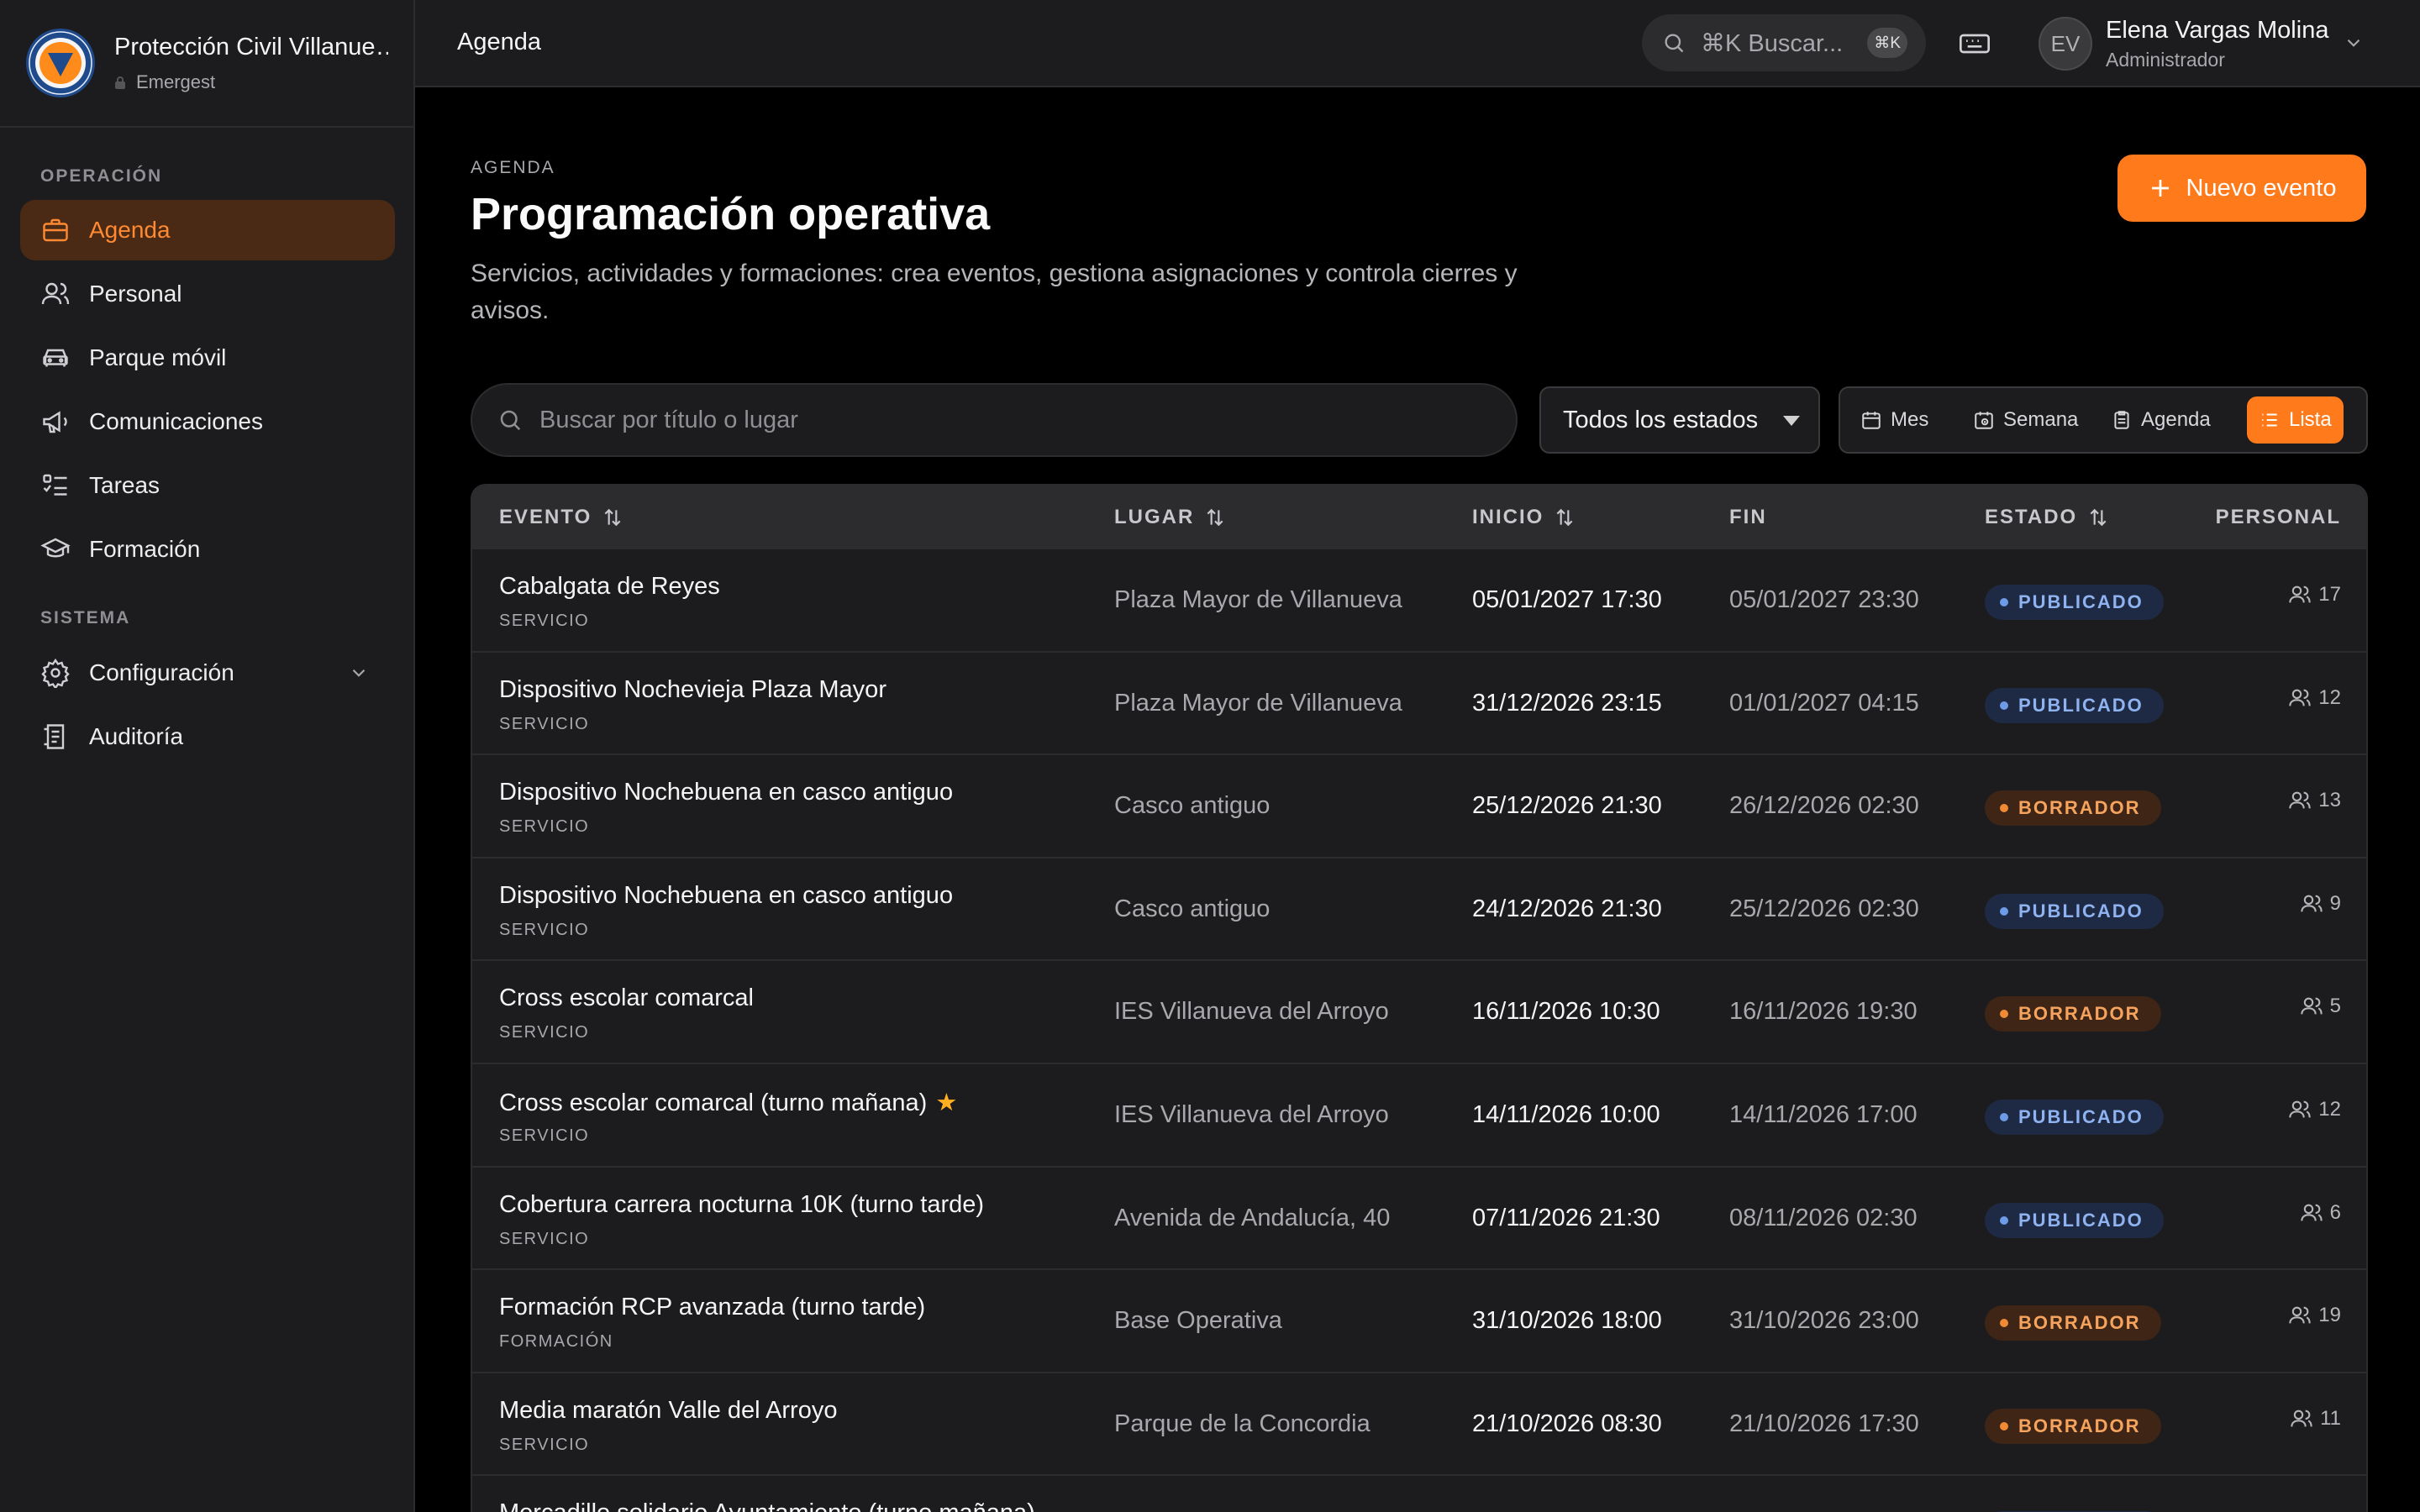  Describe the element at coordinates (1198, 1321) in the screenshot. I see `event-place: Base Operativa` at that location.